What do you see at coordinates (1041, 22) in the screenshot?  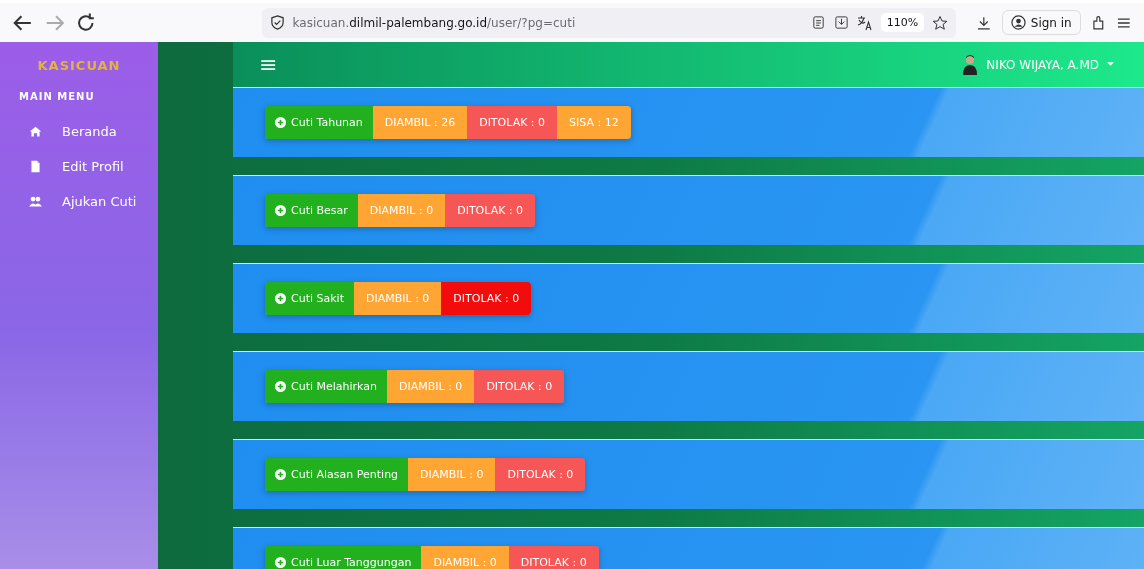 I see `sign-in-button: Sign in` at bounding box center [1041, 22].